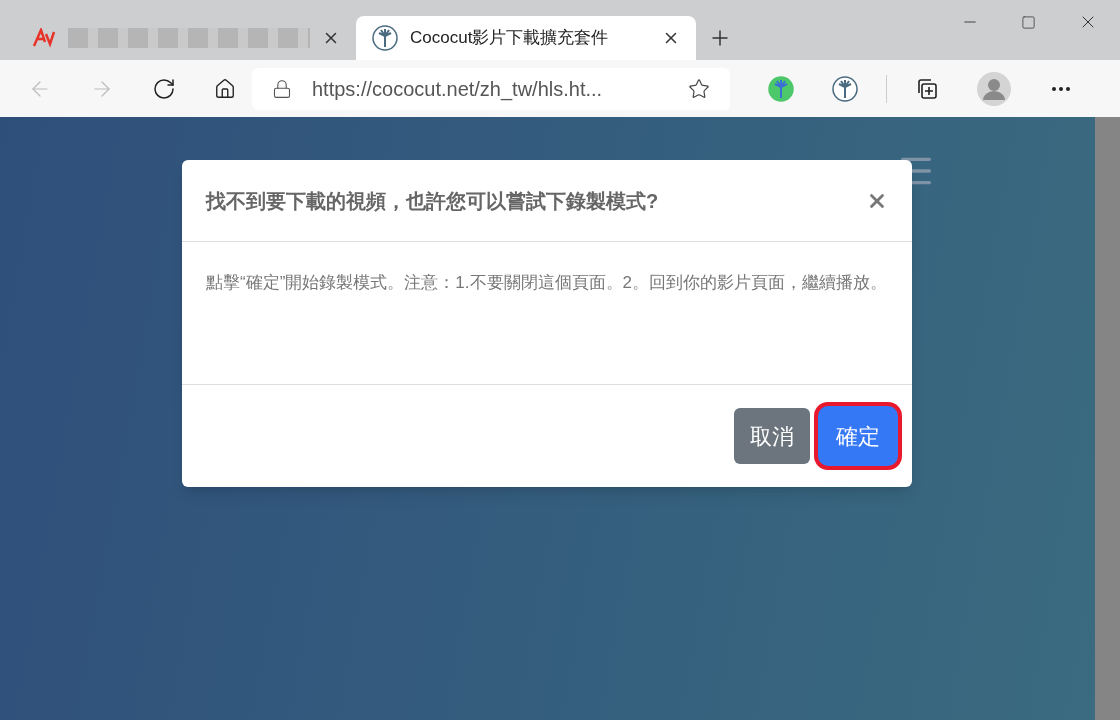 Image resolution: width=1120 pixels, height=720 pixels. What do you see at coordinates (1107, 418) in the screenshot?
I see `scrollbar` at bounding box center [1107, 418].